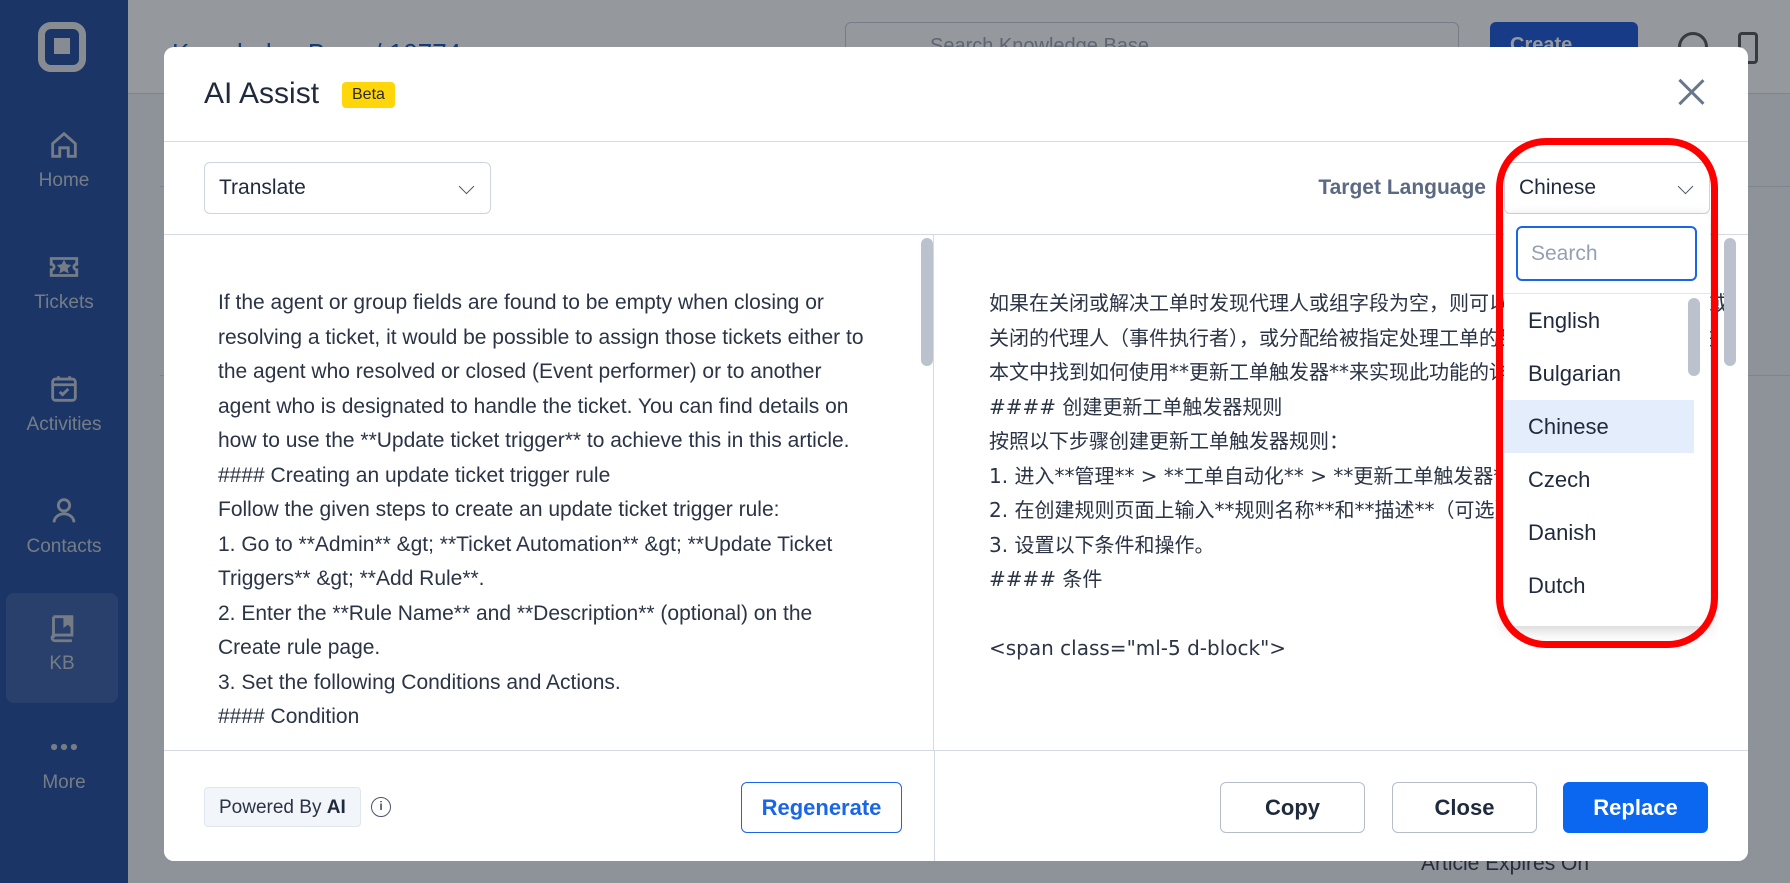 The image size is (1790, 883). I want to click on info-icon: i, so click(381, 807).